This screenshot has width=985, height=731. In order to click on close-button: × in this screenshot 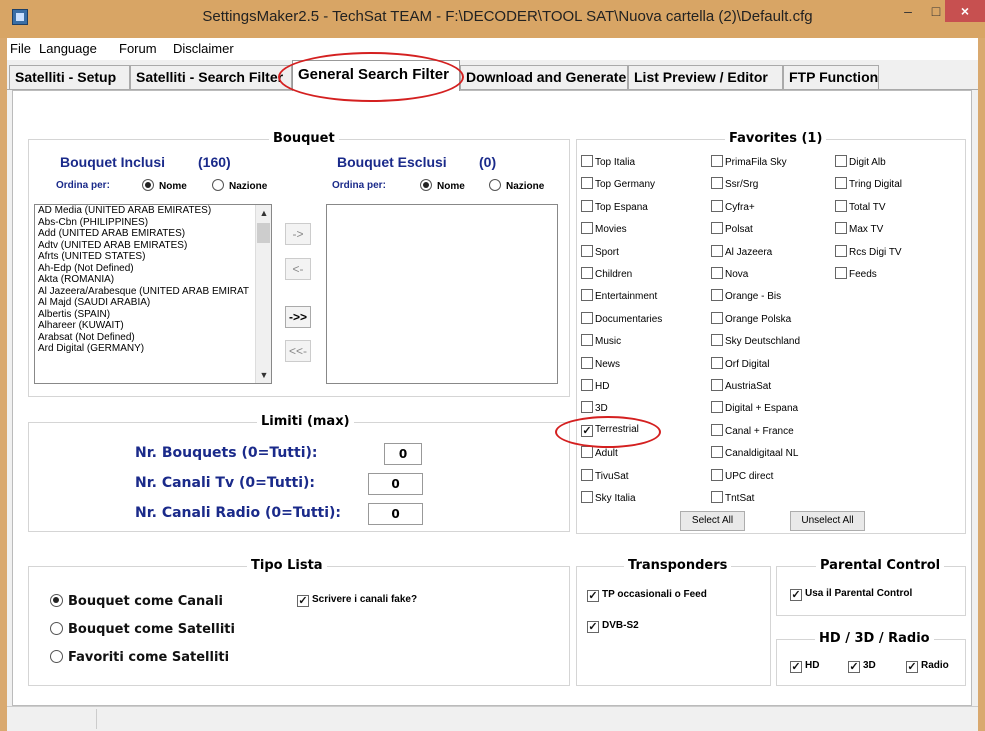, I will do `click(965, 11)`.